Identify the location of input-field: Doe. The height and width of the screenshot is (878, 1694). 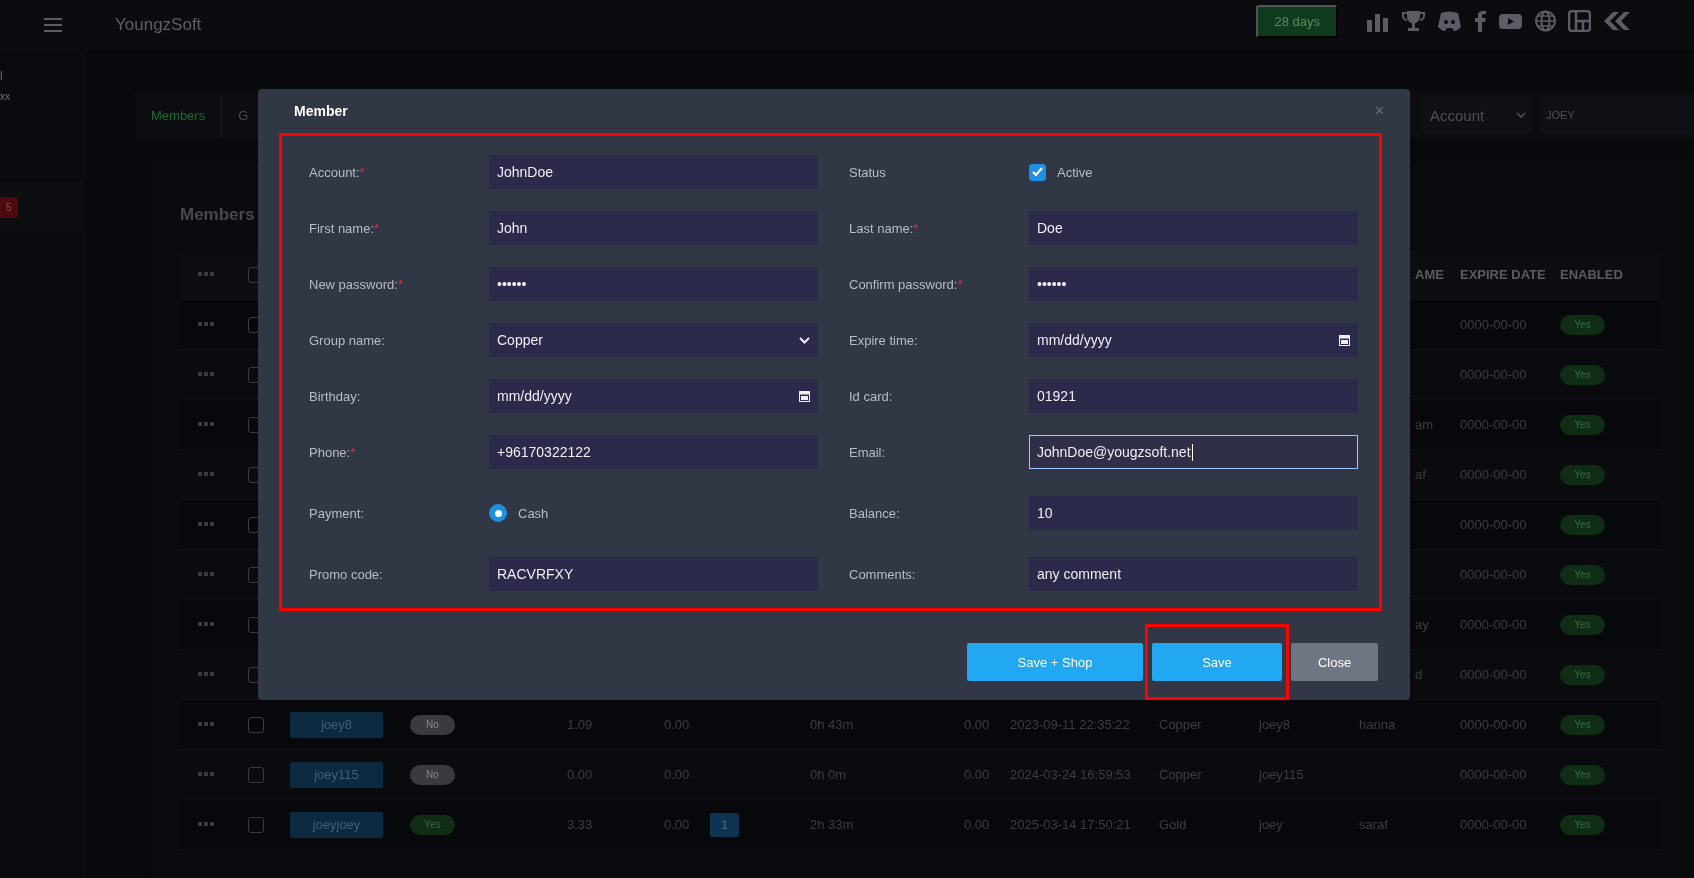
(1193, 228).